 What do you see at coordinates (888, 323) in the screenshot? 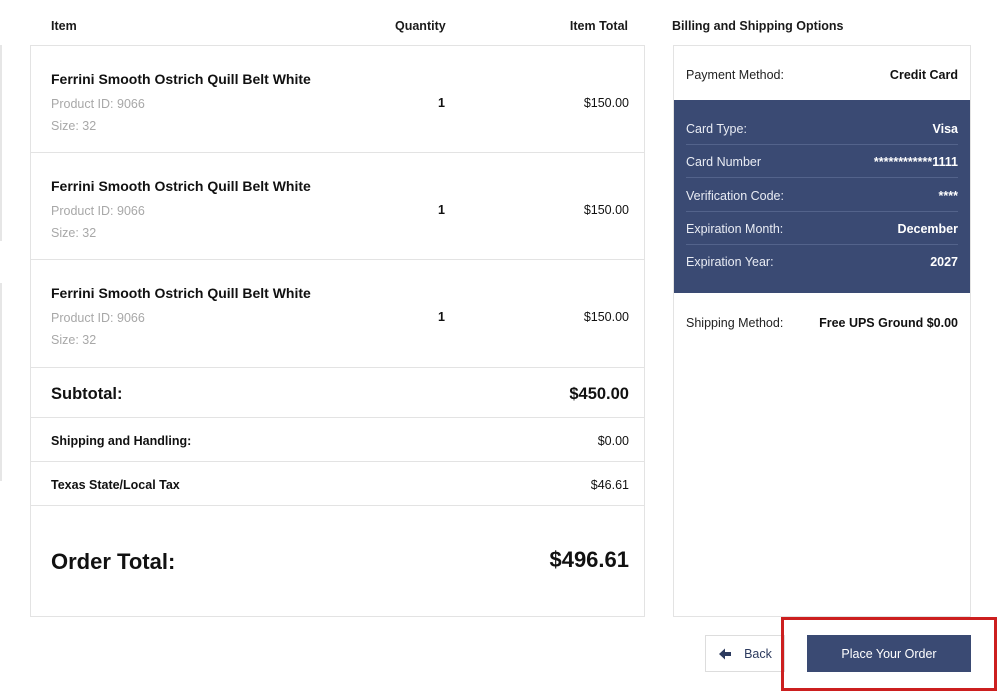
I see `shipping-method-value: Free UPS Ground $0.00` at bounding box center [888, 323].